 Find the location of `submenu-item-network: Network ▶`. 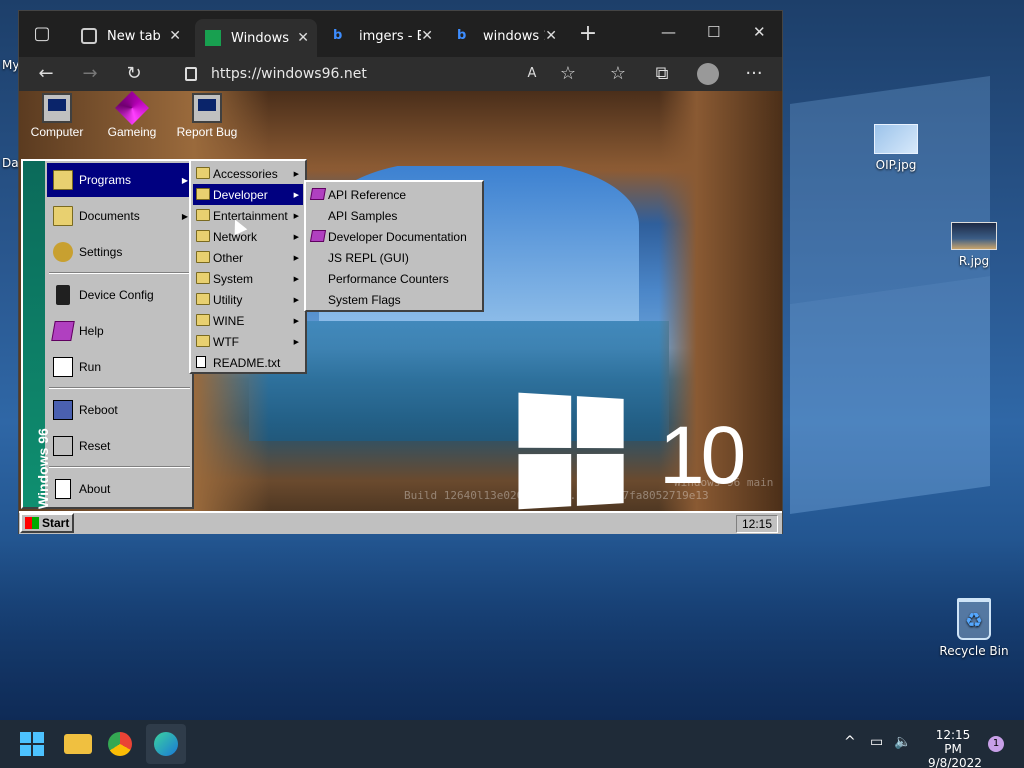

submenu-item-network: Network ▶ is located at coordinates (248, 236).